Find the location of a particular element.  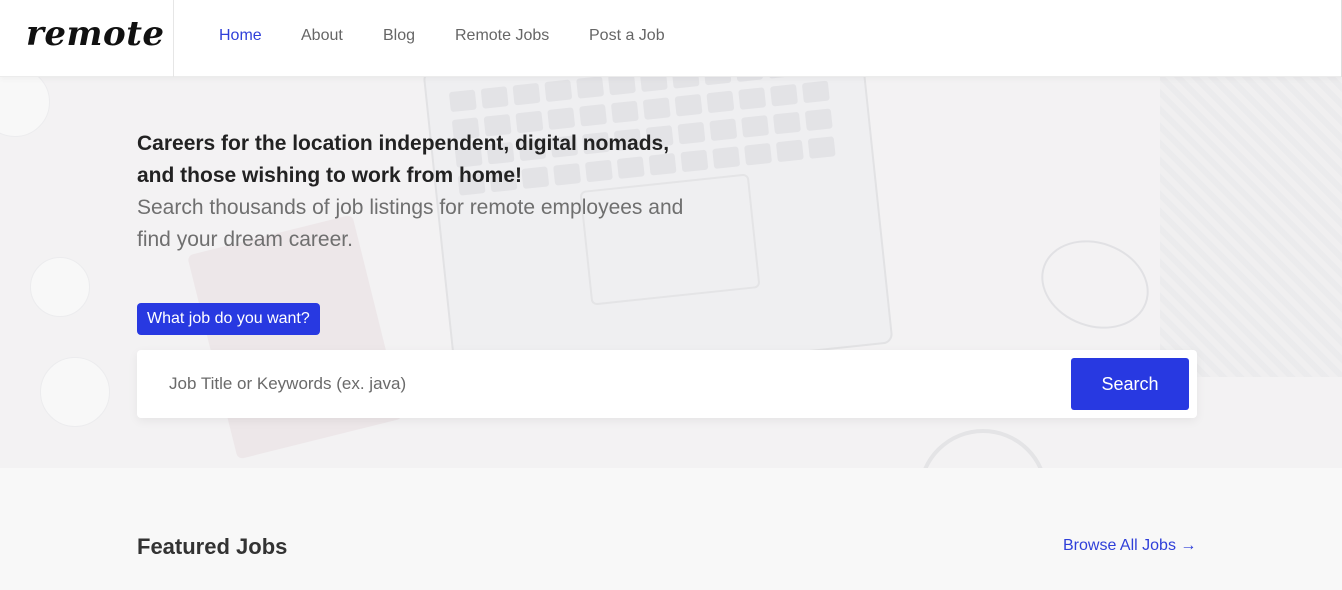

nav-item-post-a-job: Post a Job is located at coordinates (627, 36).